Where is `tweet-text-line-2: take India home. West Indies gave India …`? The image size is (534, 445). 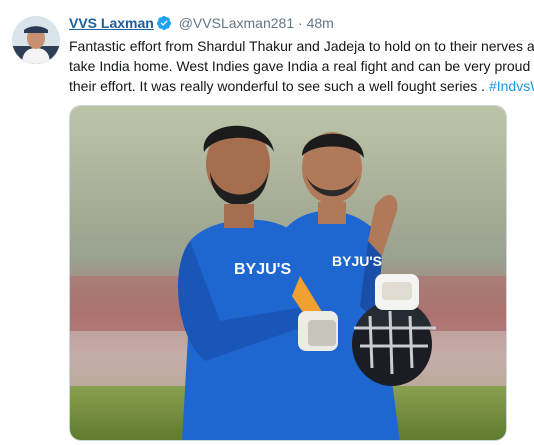 tweet-text-line-2: take India home. West Indies gave India … is located at coordinates (301, 66).